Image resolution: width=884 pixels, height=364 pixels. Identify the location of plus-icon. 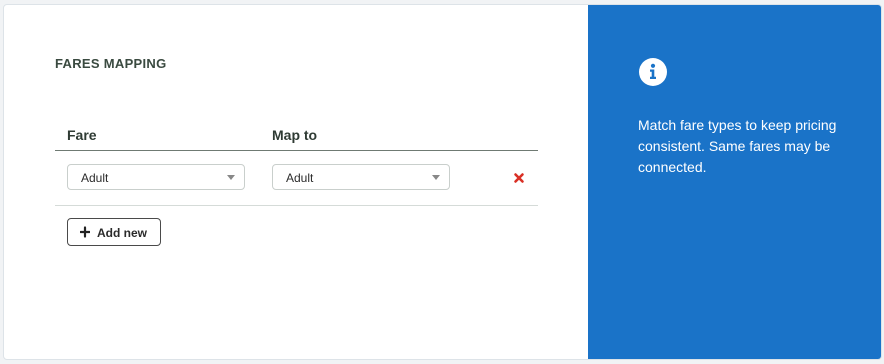
(85, 232).